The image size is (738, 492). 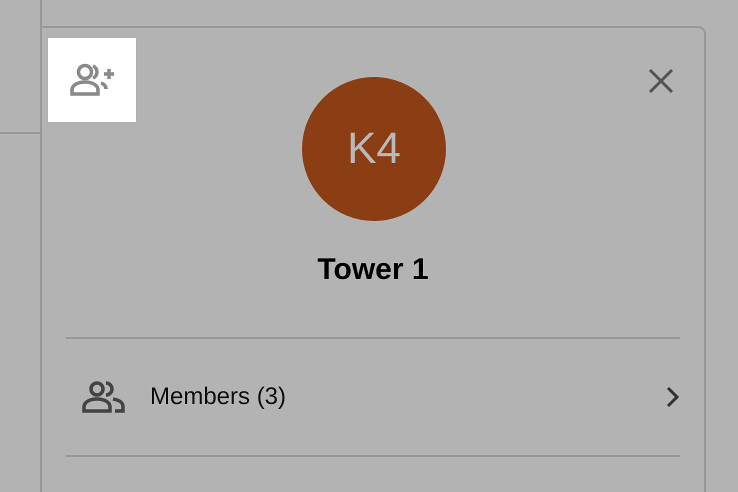 I want to click on add-person-button, so click(x=92, y=80).